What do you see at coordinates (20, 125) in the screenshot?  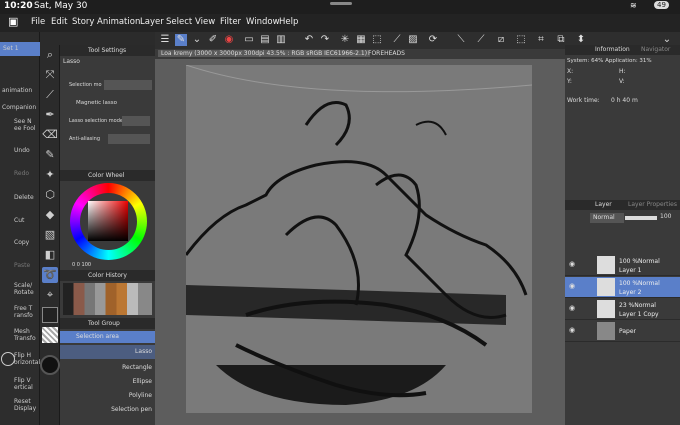 I see `command-see: See N ee Fool` at bounding box center [20, 125].